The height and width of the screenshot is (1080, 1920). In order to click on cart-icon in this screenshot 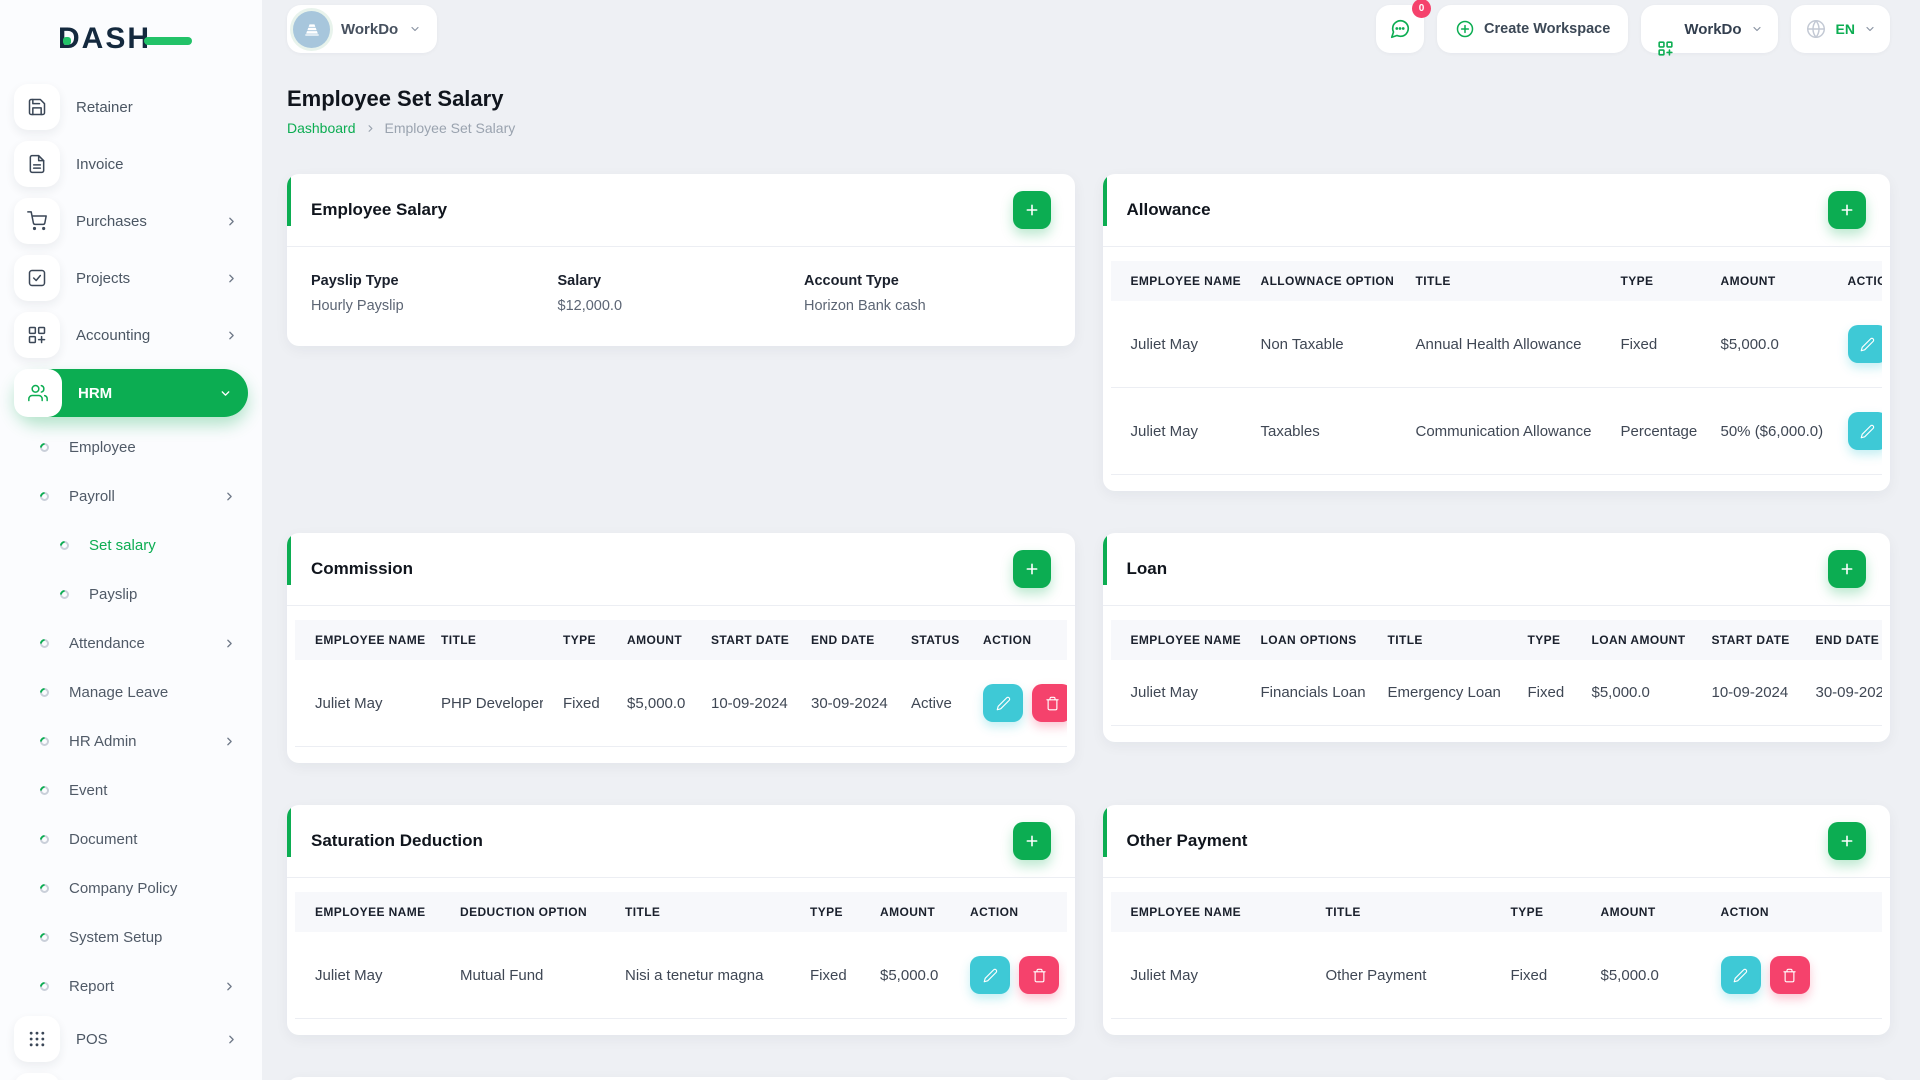, I will do `click(37, 221)`.